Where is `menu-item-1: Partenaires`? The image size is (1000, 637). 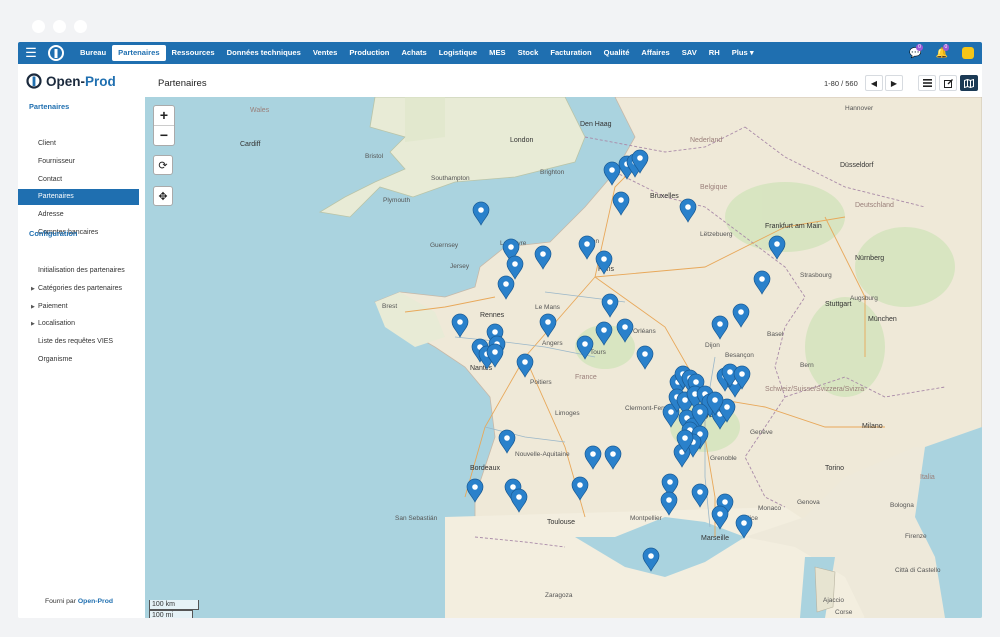 menu-item-1: Partenaires is located at coordinates (139, 53).